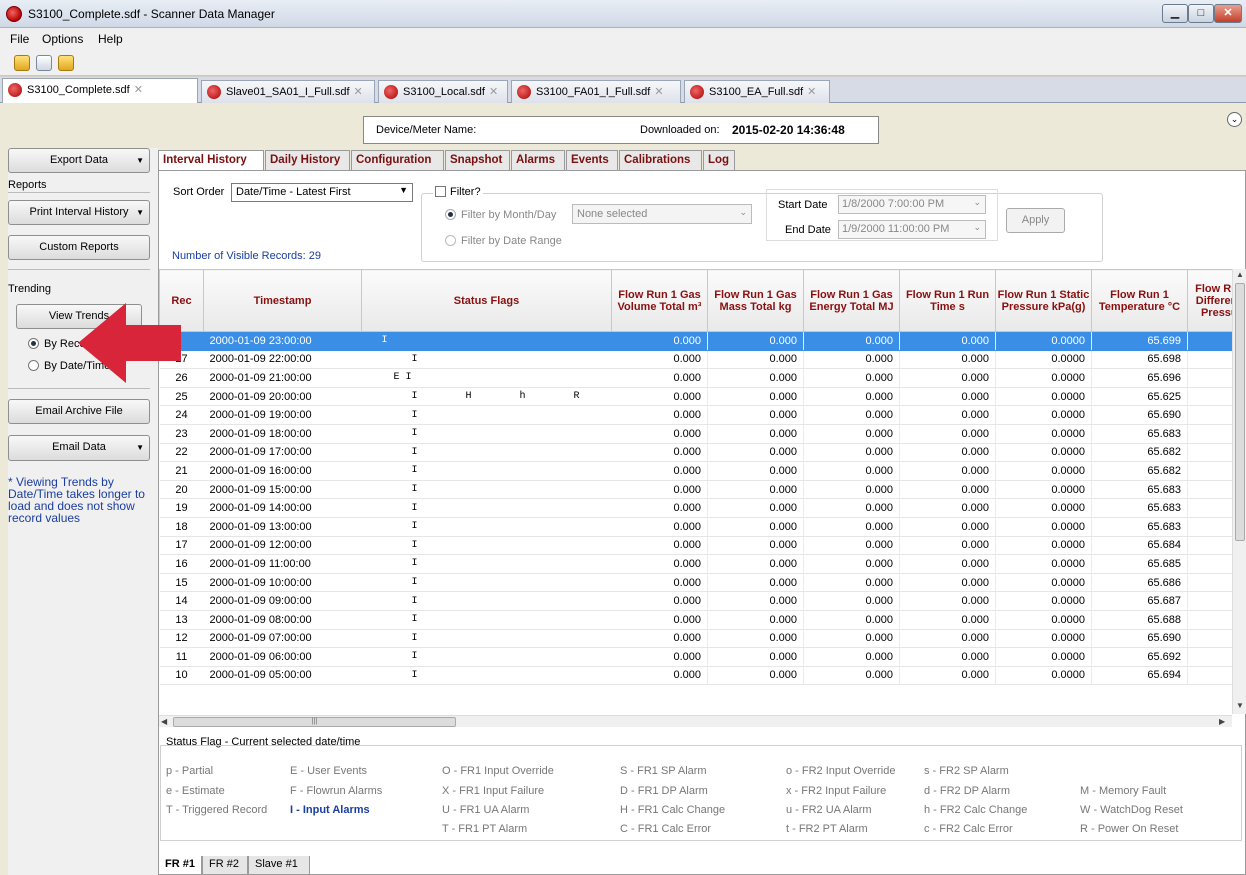 The height and width of the screenshot is (875, 1246). What do you see at coordinates (1240, 412) in the screenshot?
I see `scroll-thumb` at bounding box center [1240, 412].